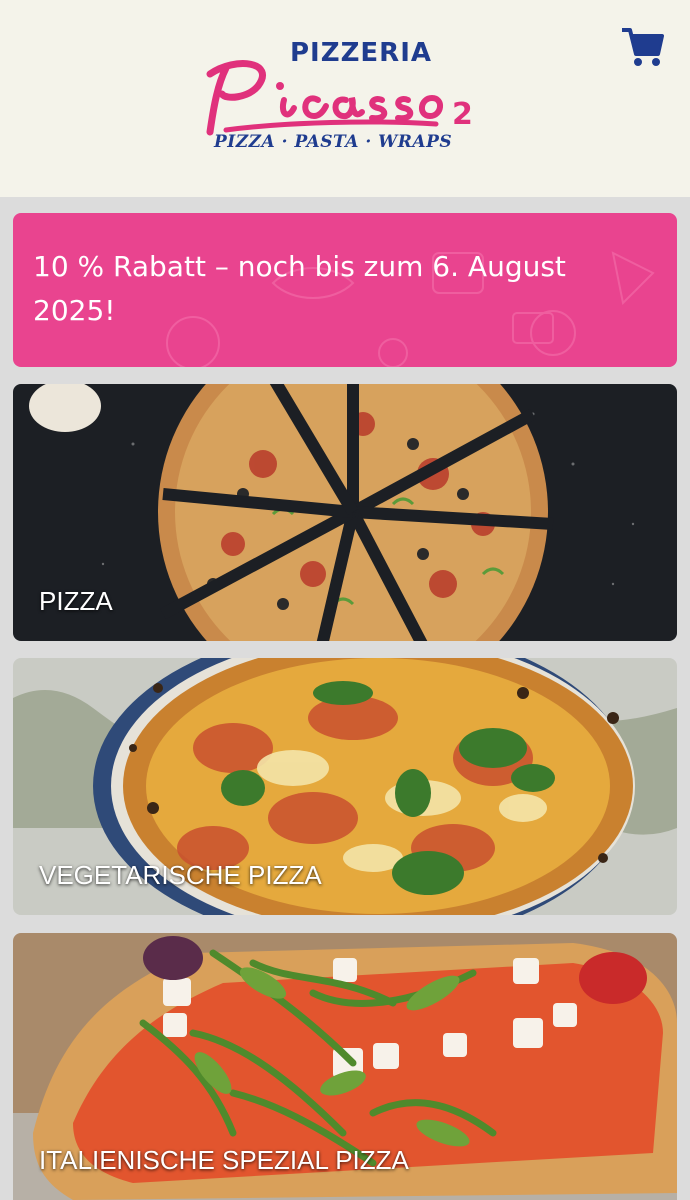 The height and width of the screenshot is (1200, 690). Describe the element at coordinates (341, 99) in the screenshot. I see `brand-logo: 2 PIZZERIA PIZZA · PASTA · WRAPS` at that location.